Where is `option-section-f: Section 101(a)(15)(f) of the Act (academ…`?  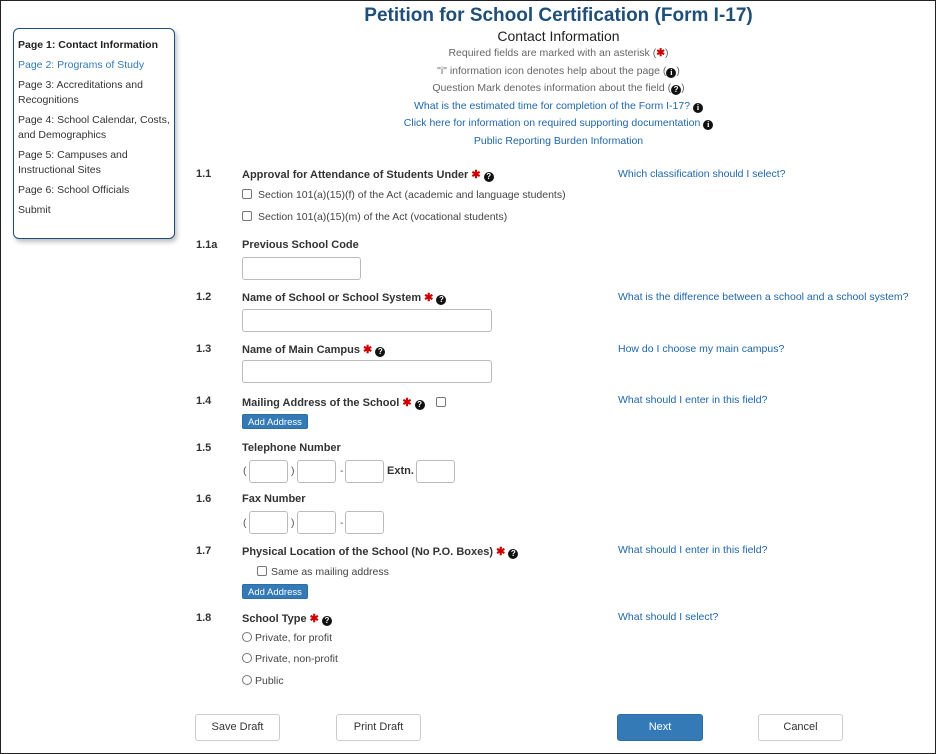 option-section-f: Section 101(a)(15)(f) of the Act (academ… is located at coordinates (404, 195).